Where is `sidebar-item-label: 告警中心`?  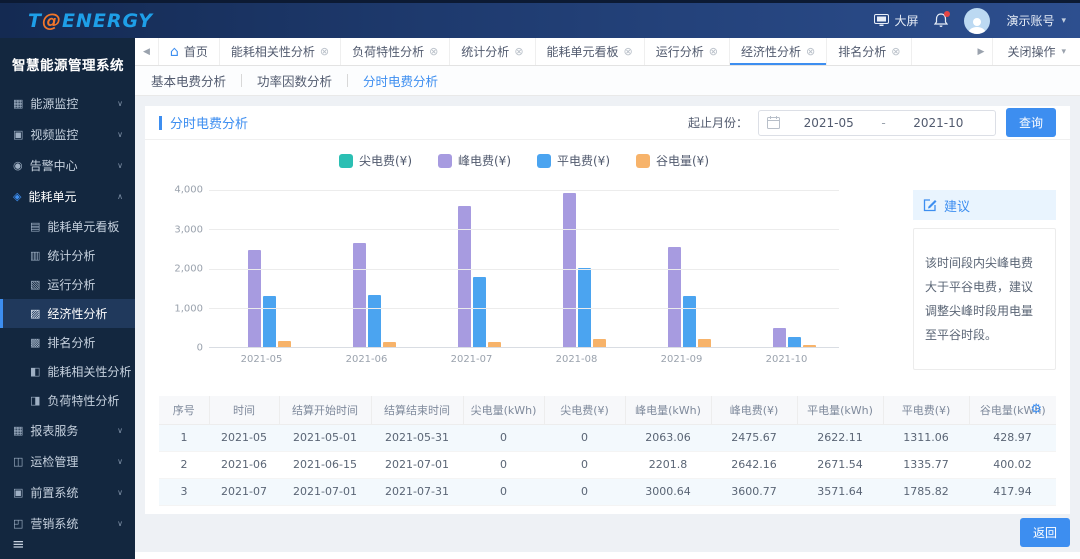 sidebar-item-label: 告警中心 is located at coordinates (53, 166).